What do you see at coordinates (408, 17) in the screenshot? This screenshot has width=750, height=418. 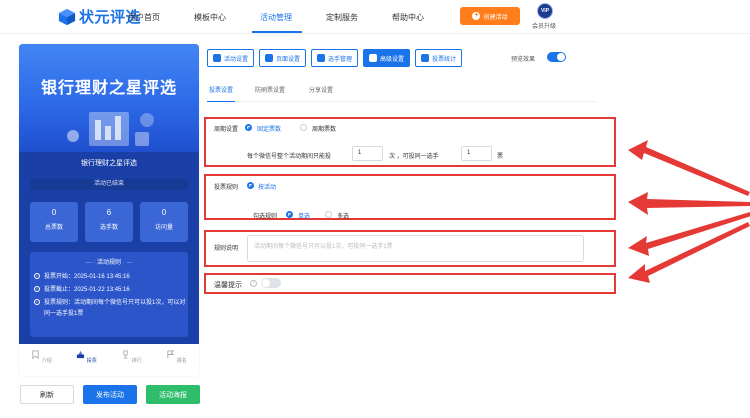 I see `nav-item-help: 帮助中心` at bounding box center [408, 17].